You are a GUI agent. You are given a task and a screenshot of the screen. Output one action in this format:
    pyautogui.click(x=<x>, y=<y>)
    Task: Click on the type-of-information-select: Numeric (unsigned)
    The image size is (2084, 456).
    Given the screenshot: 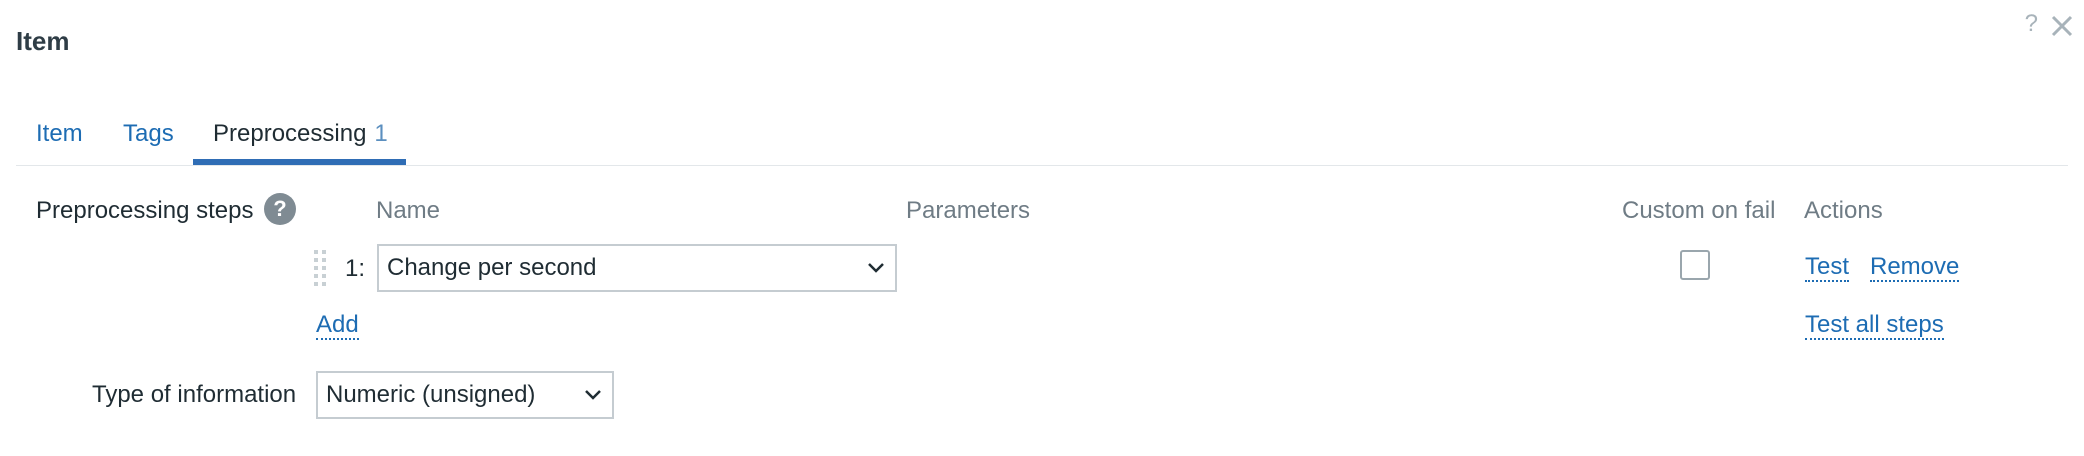 What is the action you would take?
    pyautogui.click(x=465, y=395)
    